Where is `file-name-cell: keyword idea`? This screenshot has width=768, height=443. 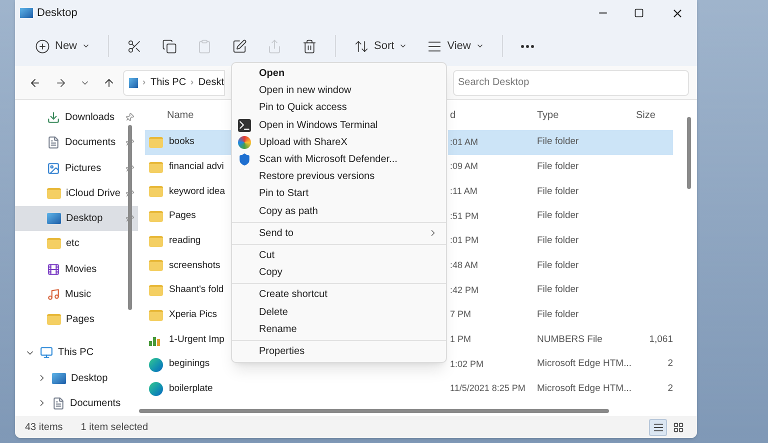 file-name-cell: keyword idea is located at coordinates (188, 191).